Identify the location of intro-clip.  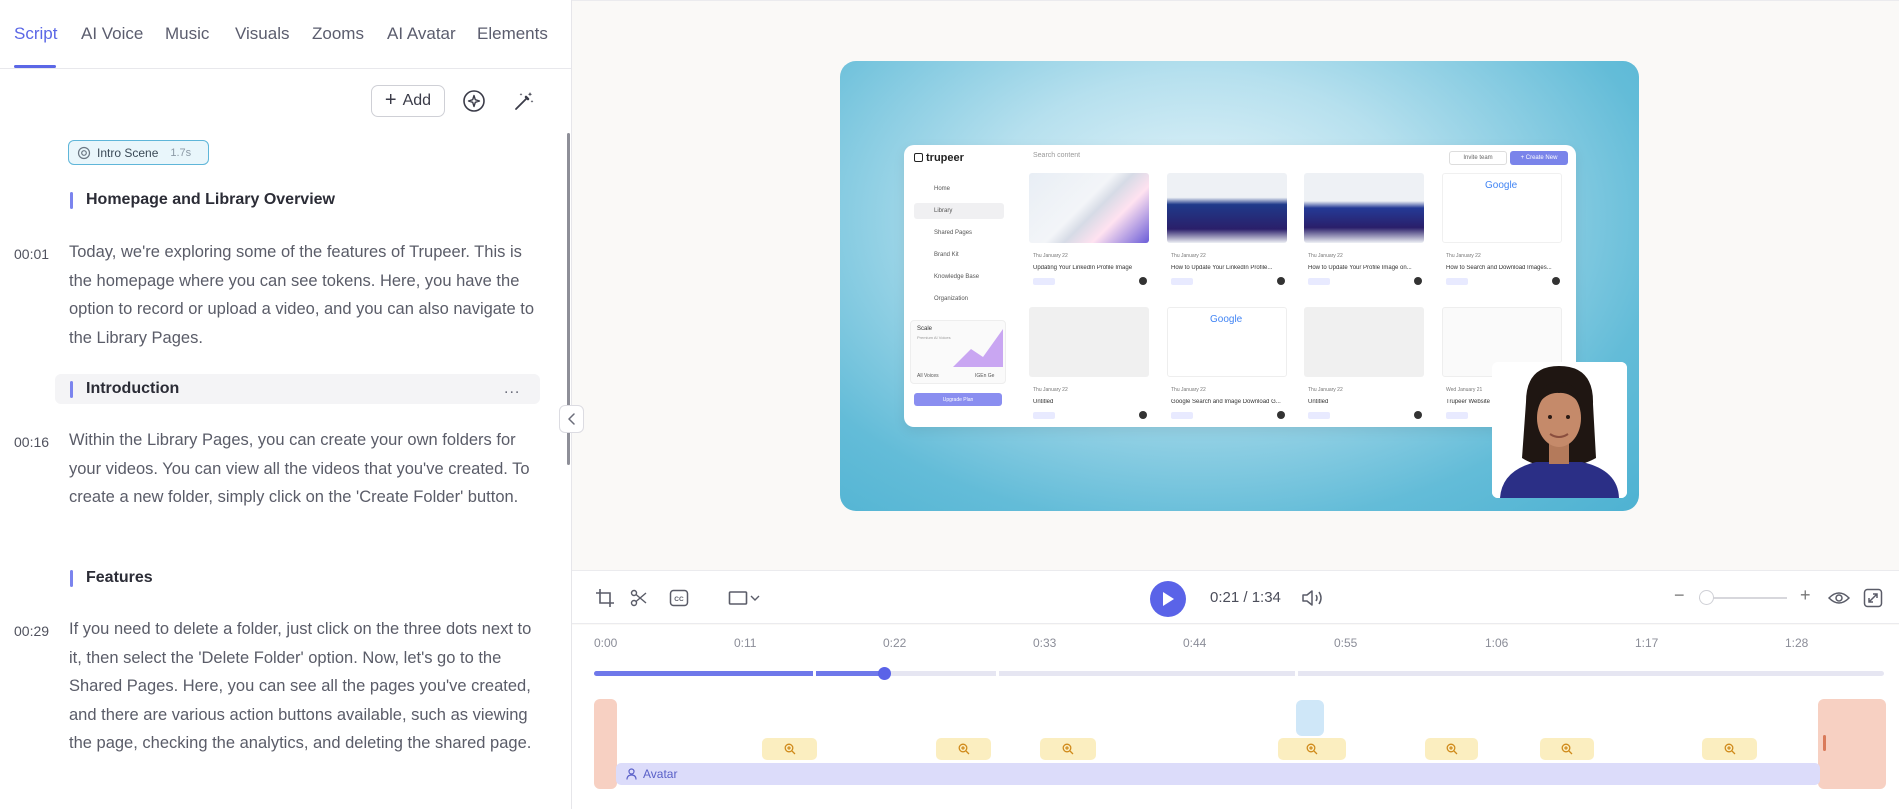
(605, 744).